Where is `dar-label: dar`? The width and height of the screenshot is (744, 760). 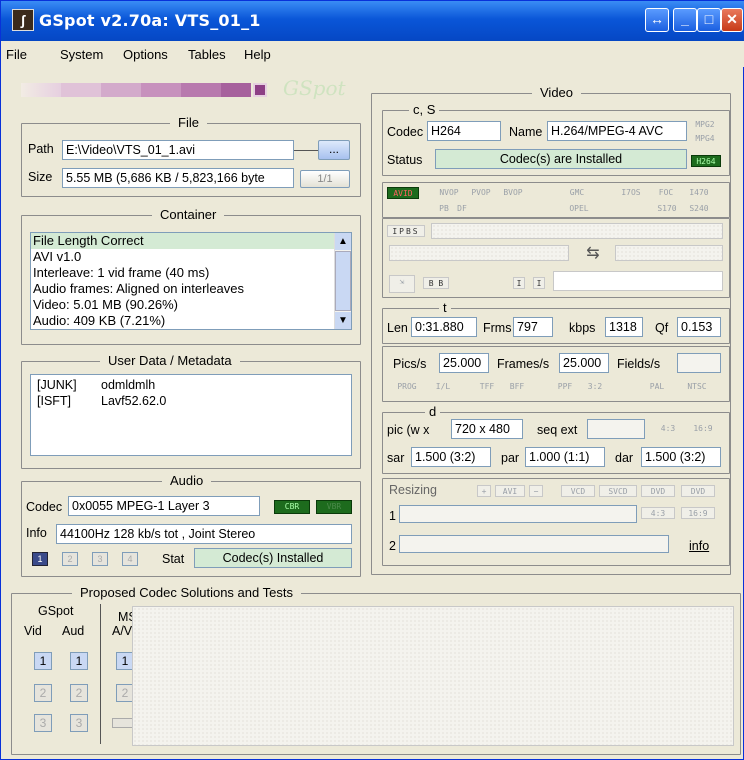
dar-label: dar is located at coordinates (624, 458).